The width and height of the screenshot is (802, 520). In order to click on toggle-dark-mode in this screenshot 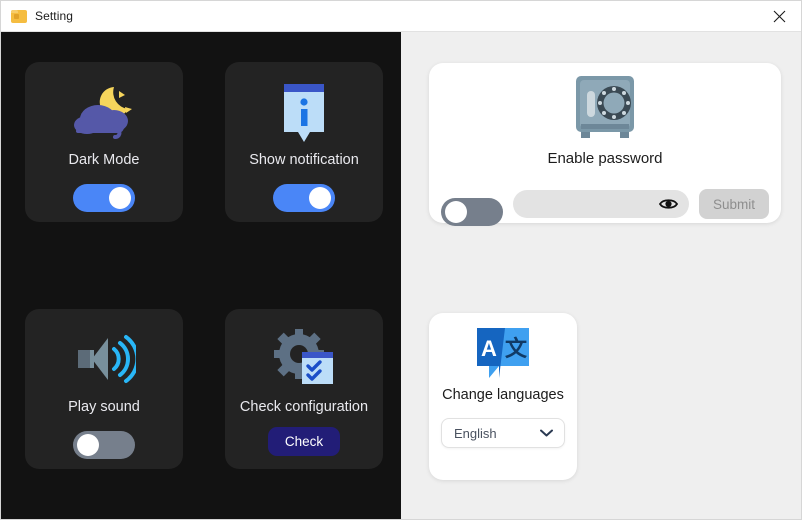, I will do `click(104, 198)`.